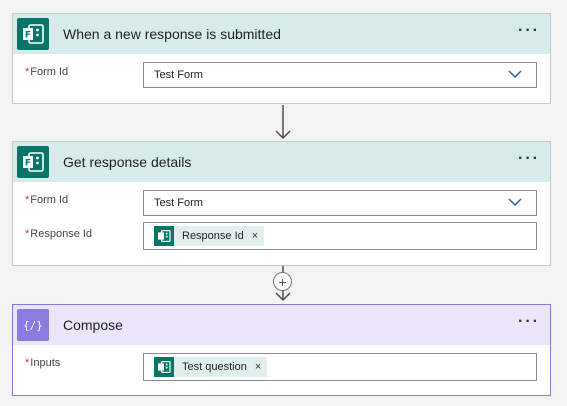  Describe the element at coordinates (213, 236) in the screenshot. I see `token-label: Response Id` at that location.